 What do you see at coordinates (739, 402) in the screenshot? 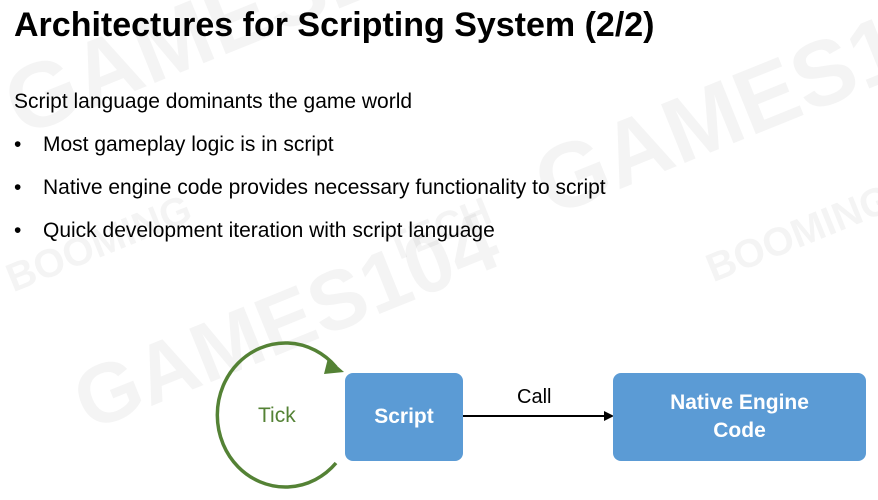
I see `native-box-line1: Native Engine` at bounding box center [739, 402].